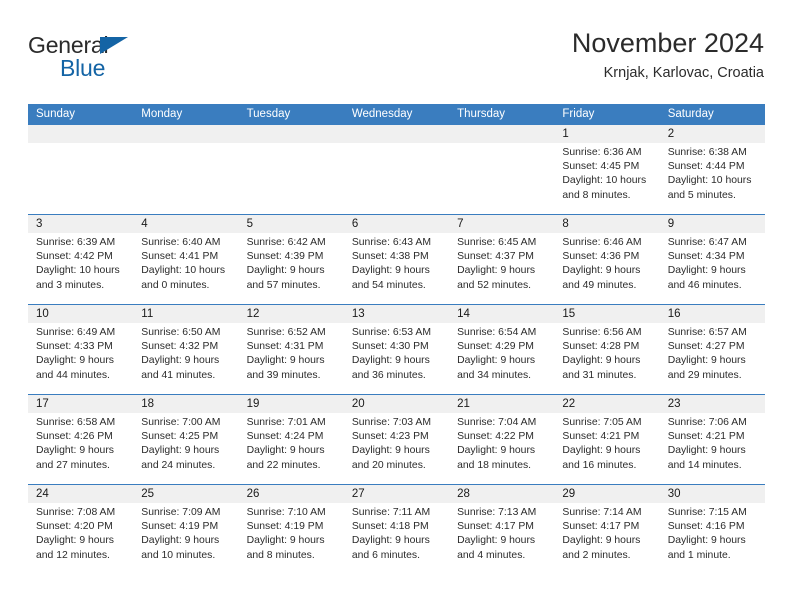 The image size is (792, 612). What do you see at coordinates (74, 437) in the screenshot?
I see `sunset-text: Sunset: 4:26 PM` at bounding box center [74, 437].